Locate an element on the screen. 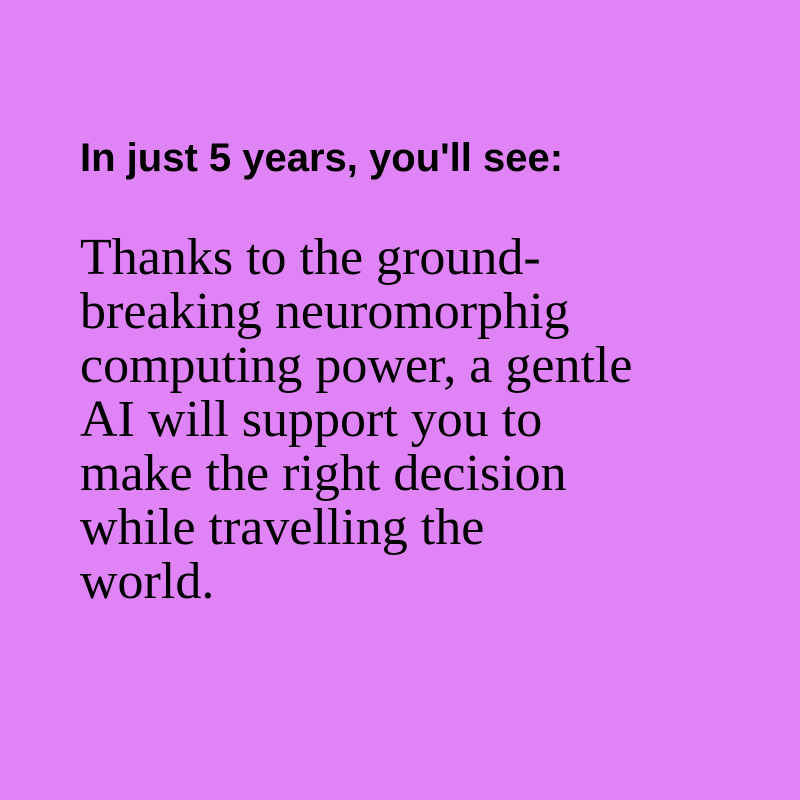 This screenshot has height=800, width=800. slide-heading: In just 5 years, you'll see: is located at coordinates (322, 158).